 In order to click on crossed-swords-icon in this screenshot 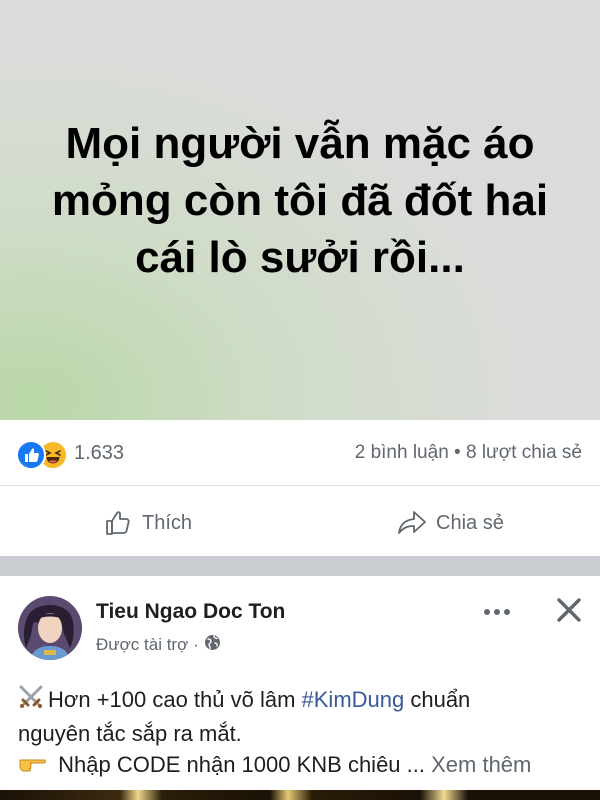, I will do `click(31, 701)`.